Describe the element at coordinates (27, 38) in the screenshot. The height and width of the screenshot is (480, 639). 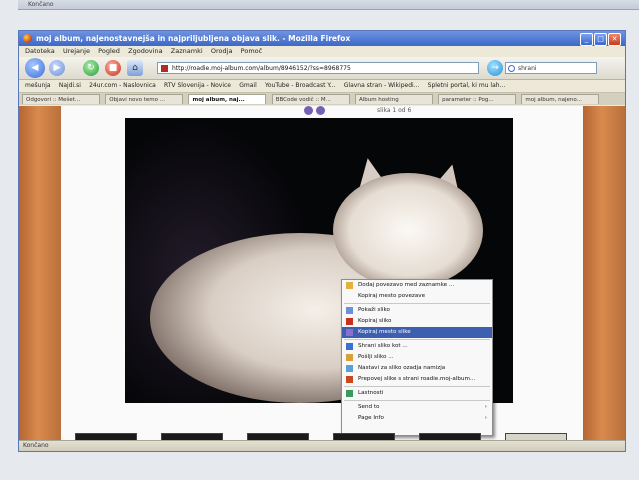
I see `firefox-icon` at that location.